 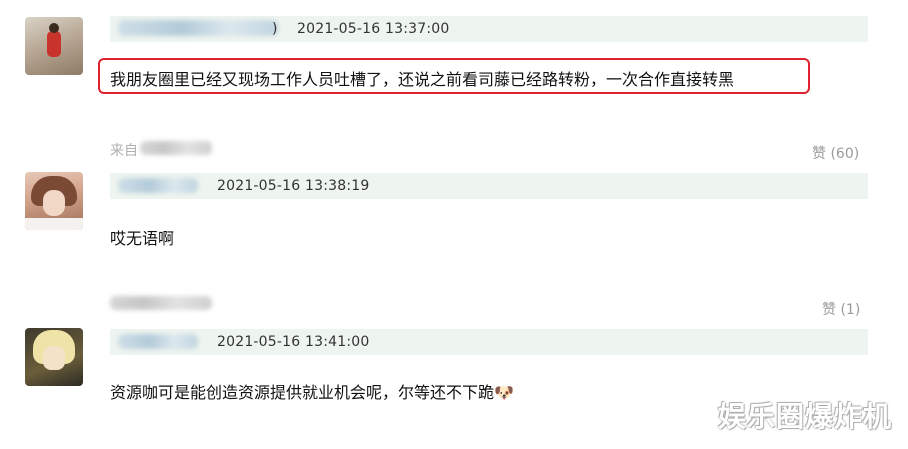 I want to click on comment-timestamp: 2021-05-16 13:37:00, so click(x=373, y=29).